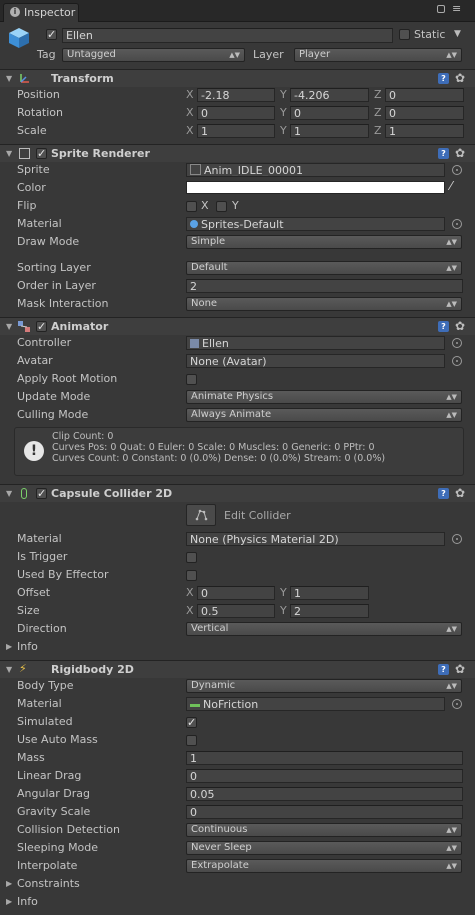 The height and width of the screenshot is (915, 475). Describe the element at coordinates (236, 611) in the screenshot. I see `size-x-field: 0.5` at that location.